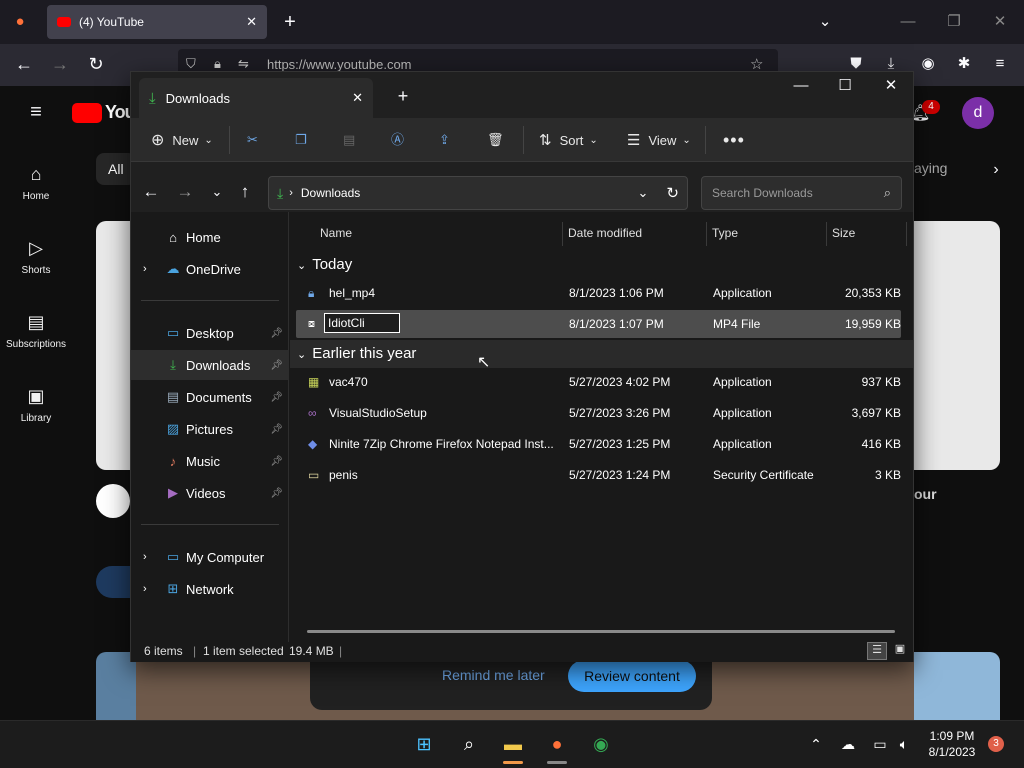 This screenshot has width=1024, height=768. Describe the element at coordinates (339, 64) in the screenshot. I see `url-text: https://www.youtube.com` at that location.